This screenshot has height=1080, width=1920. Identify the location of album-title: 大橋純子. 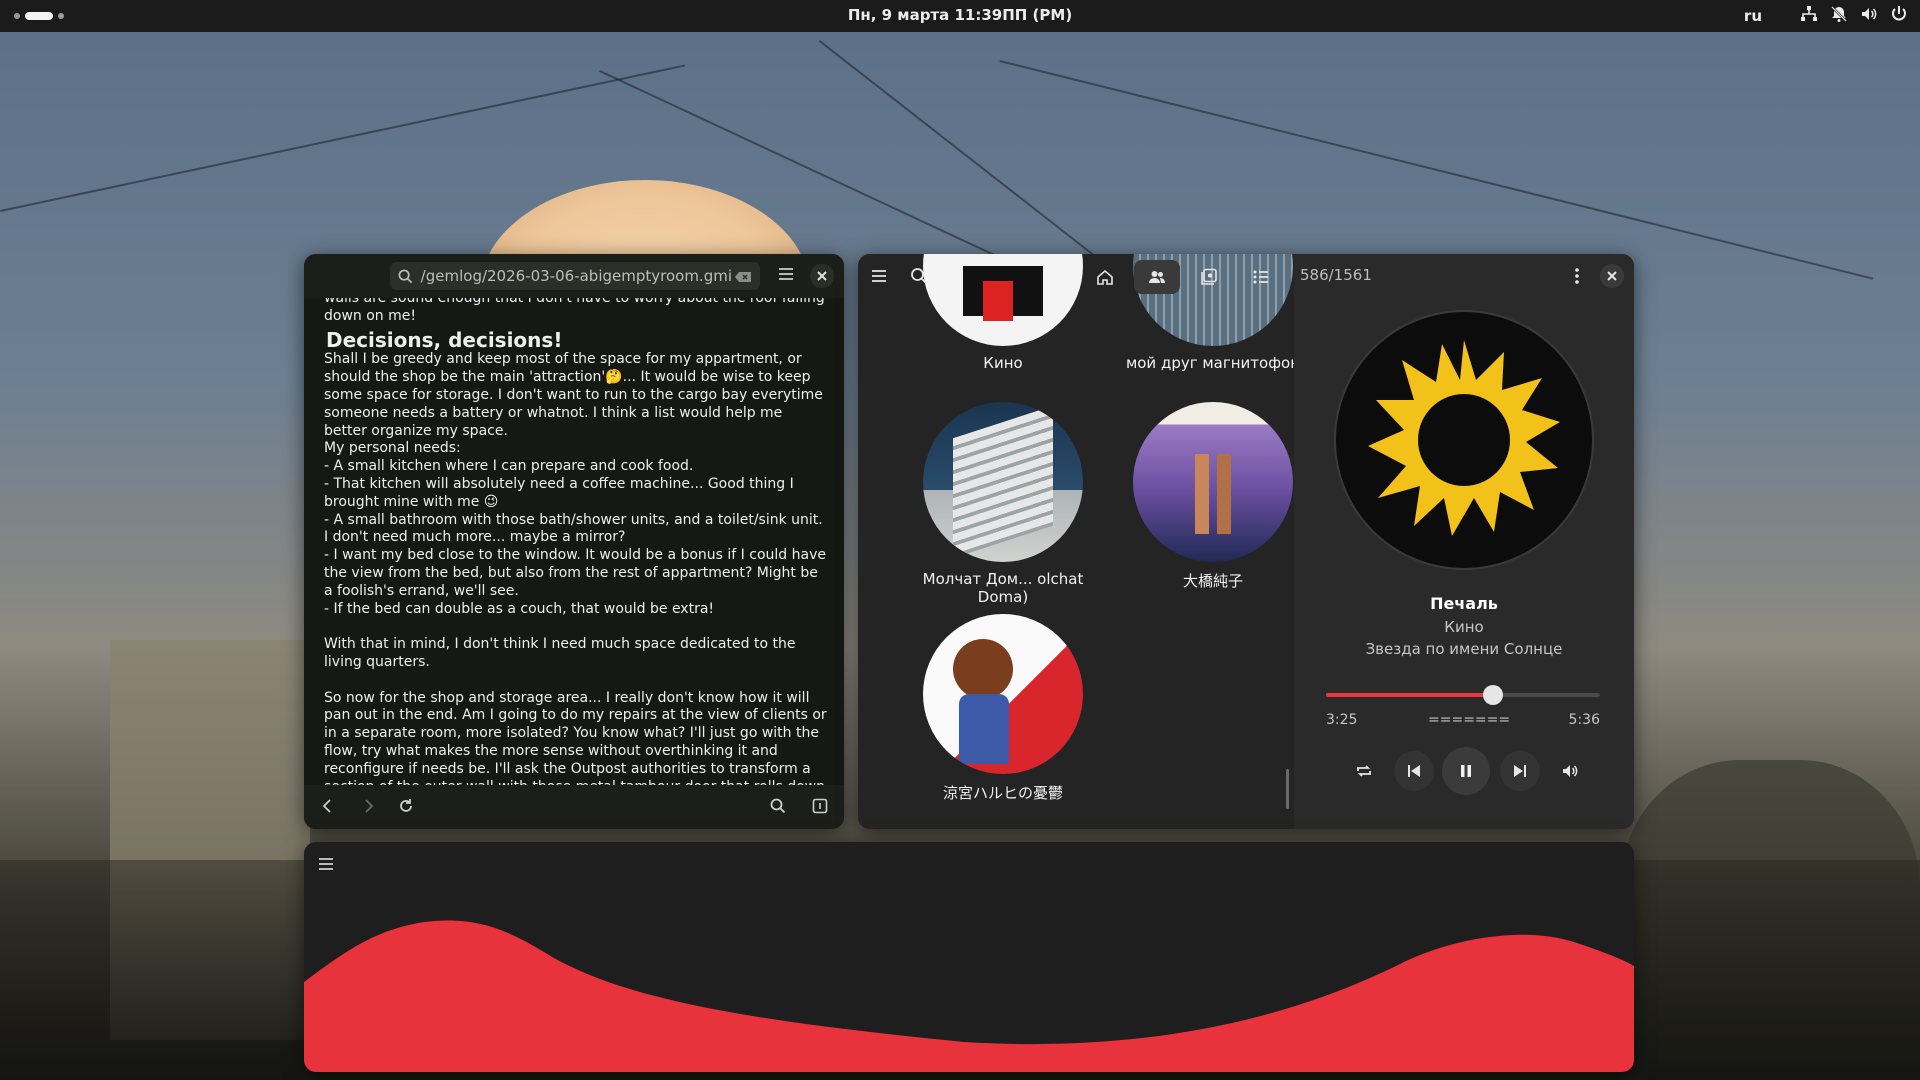
(1212, 581).